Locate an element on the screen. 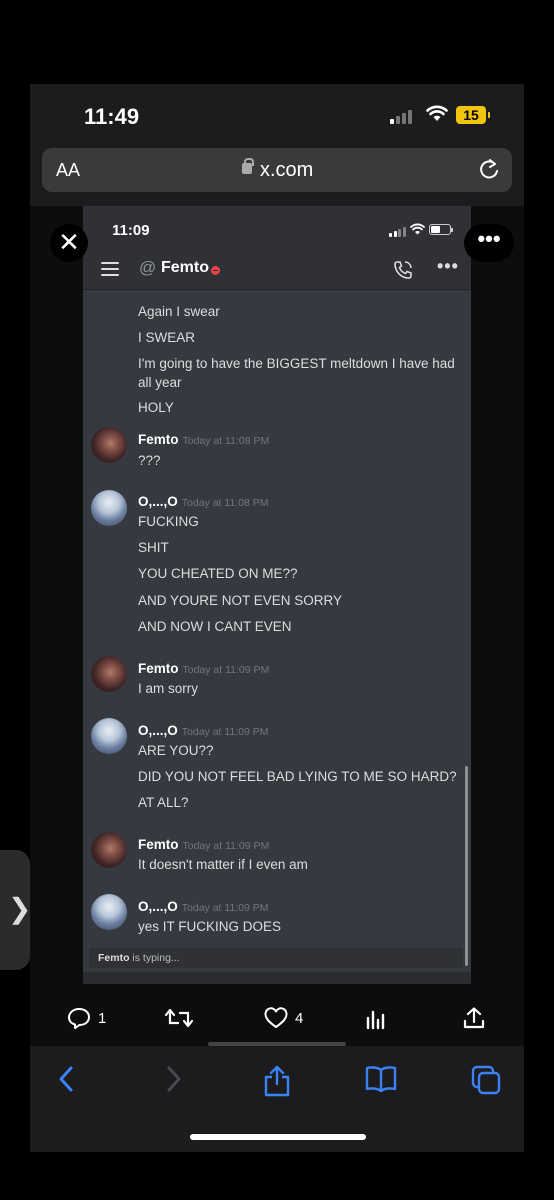 Image resolution: width=554 pixels, height=1200 pixels. reply-count: 1 is located at coordinates (102, 1018).